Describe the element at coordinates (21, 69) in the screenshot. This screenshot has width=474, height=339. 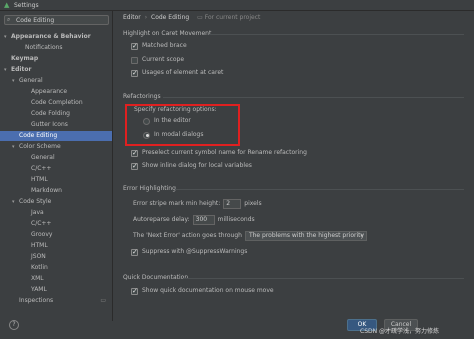
I see `sidebar-item-label: Editor` at that location.